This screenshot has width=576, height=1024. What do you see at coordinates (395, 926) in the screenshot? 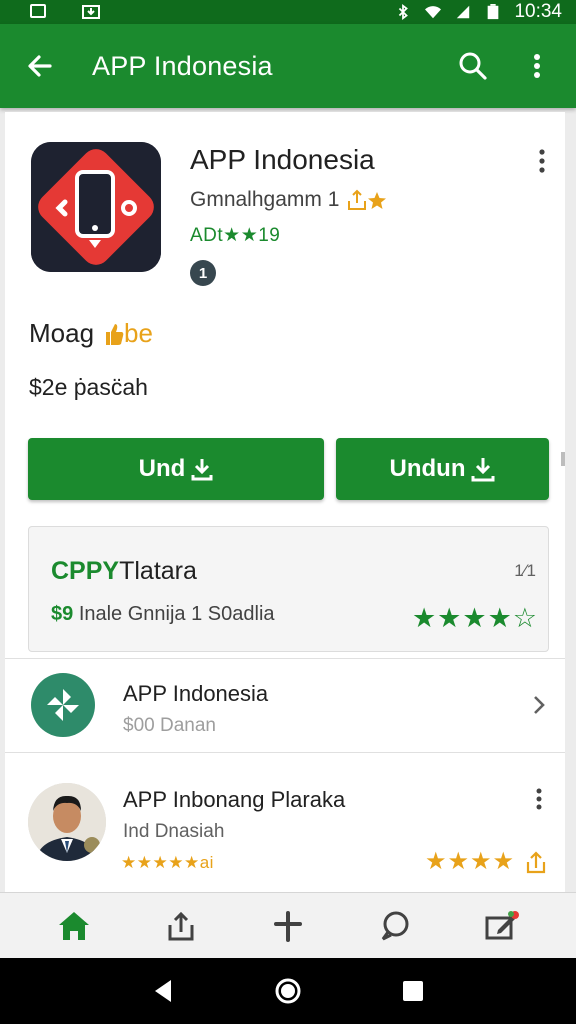
I see `chat-icon` at bounding box center [395, 926].